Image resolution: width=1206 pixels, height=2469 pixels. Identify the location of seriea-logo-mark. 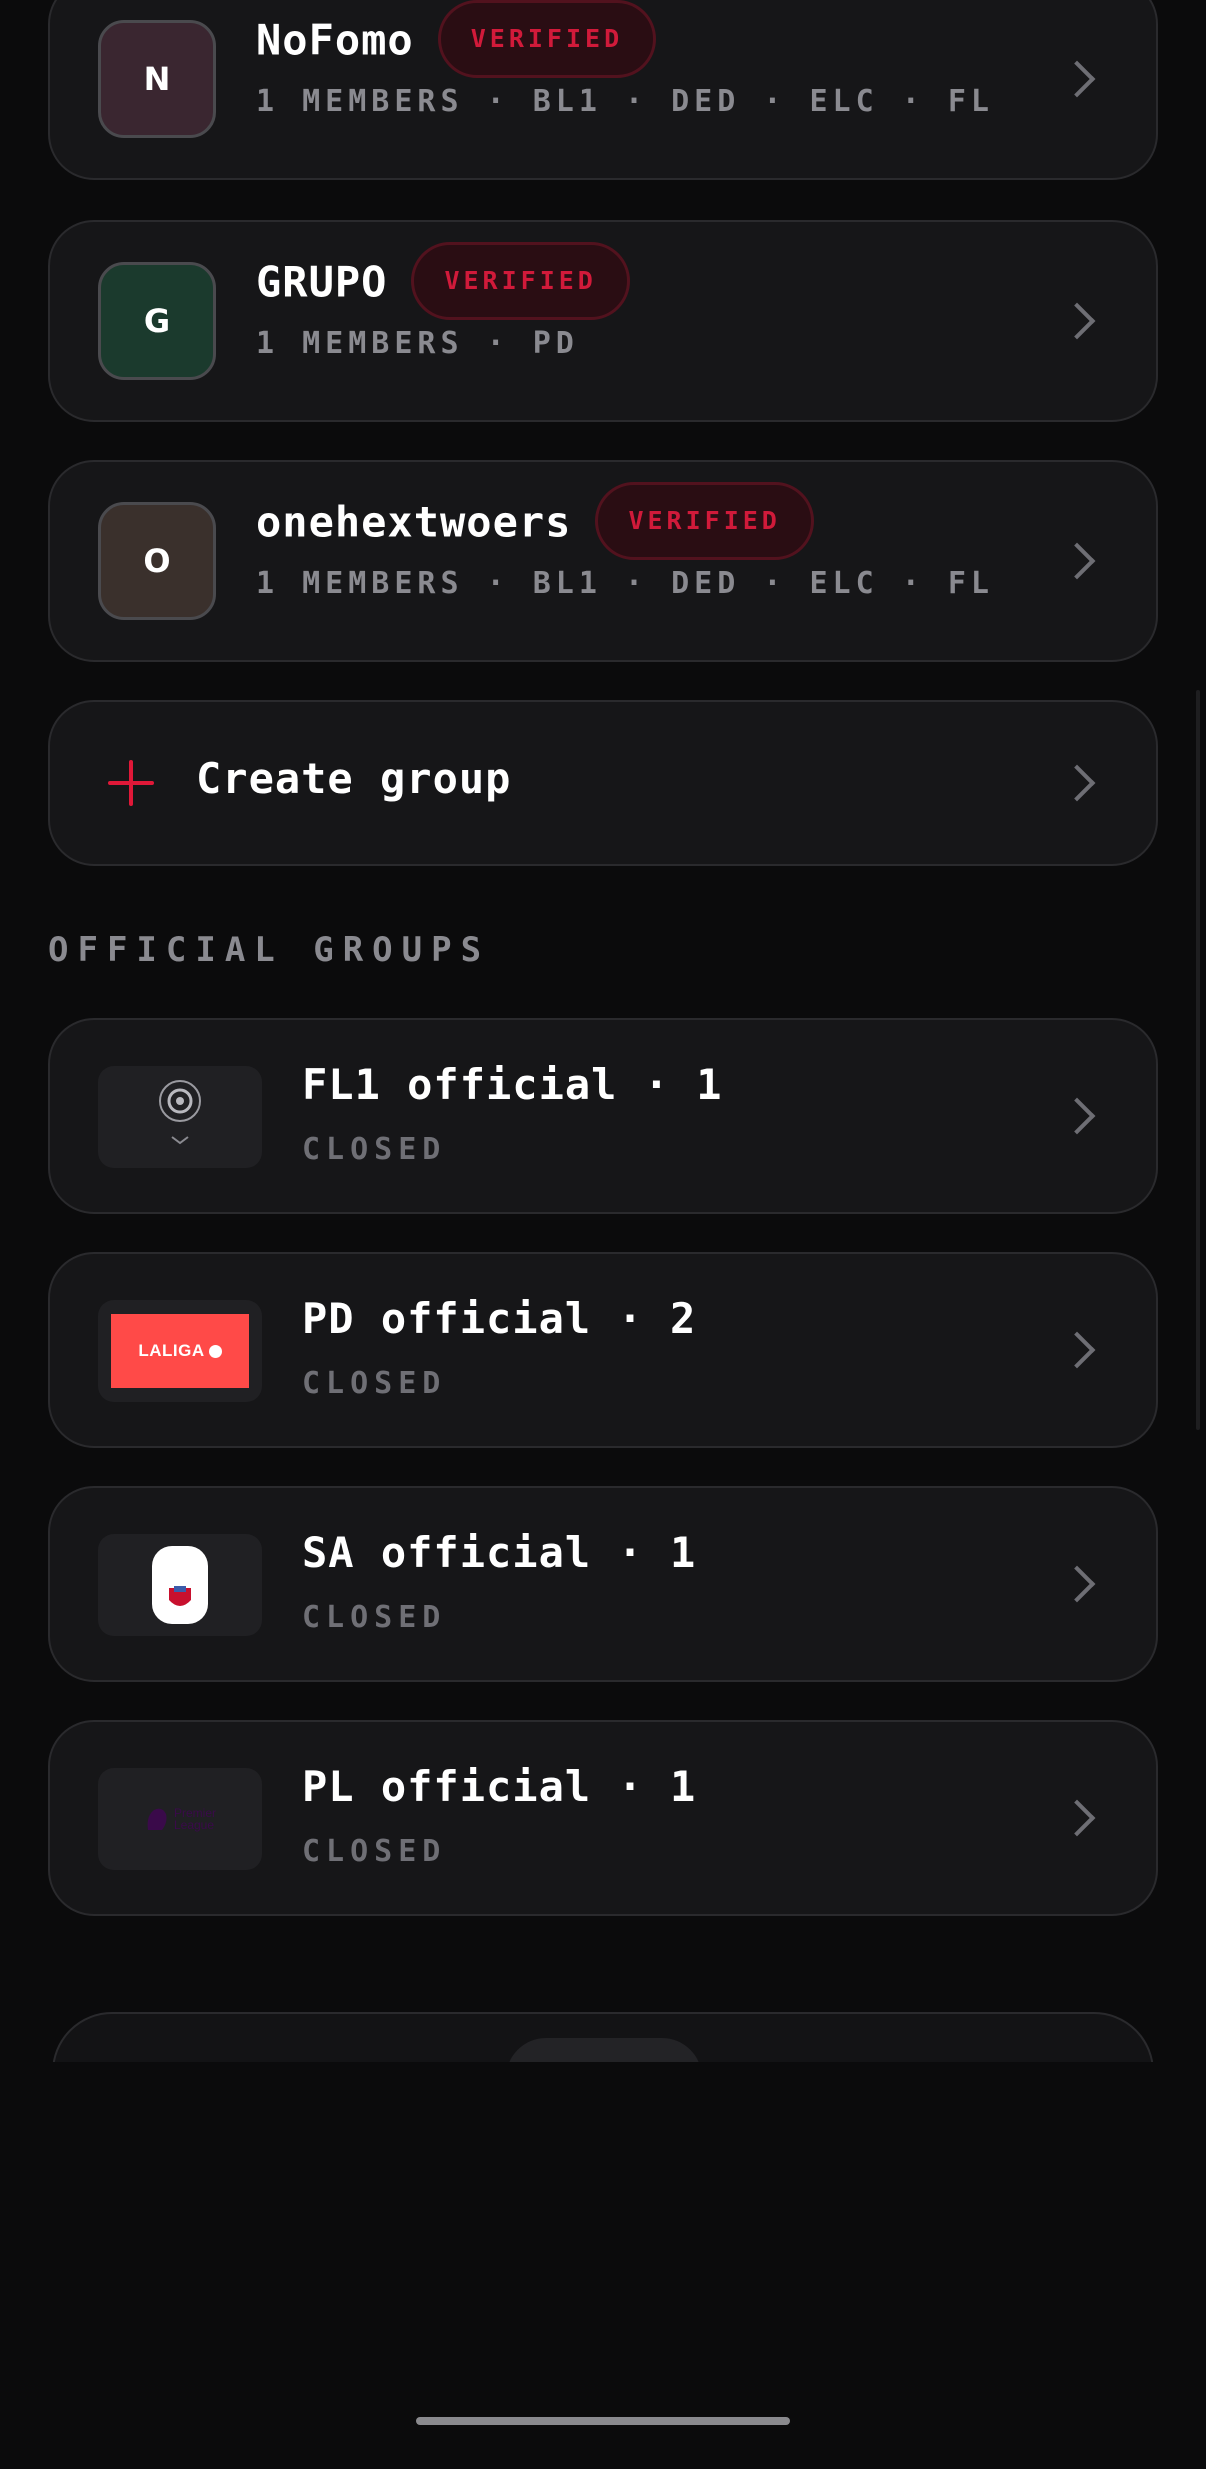
(180, 1585).